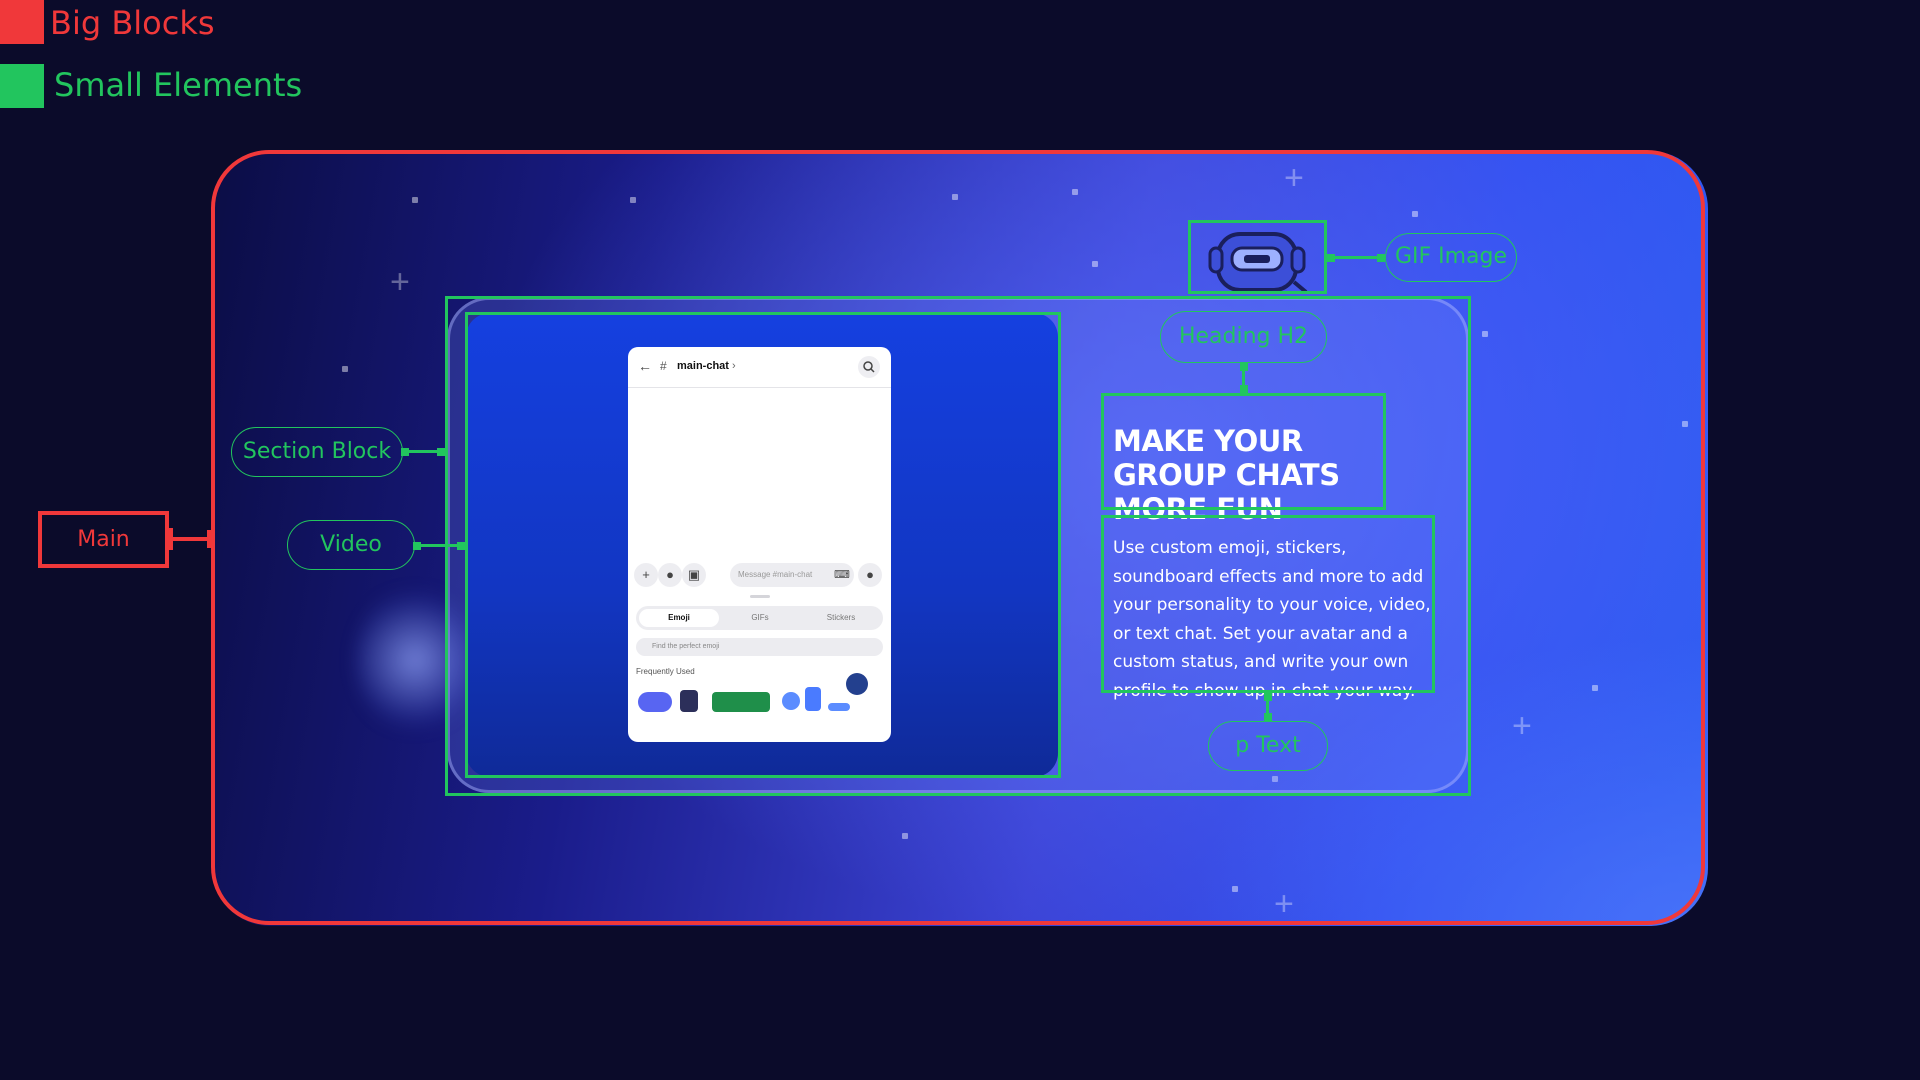  Describe the element at coordinates (103, 539) in the screenshot. I see `annotation-main: Main` at that location.